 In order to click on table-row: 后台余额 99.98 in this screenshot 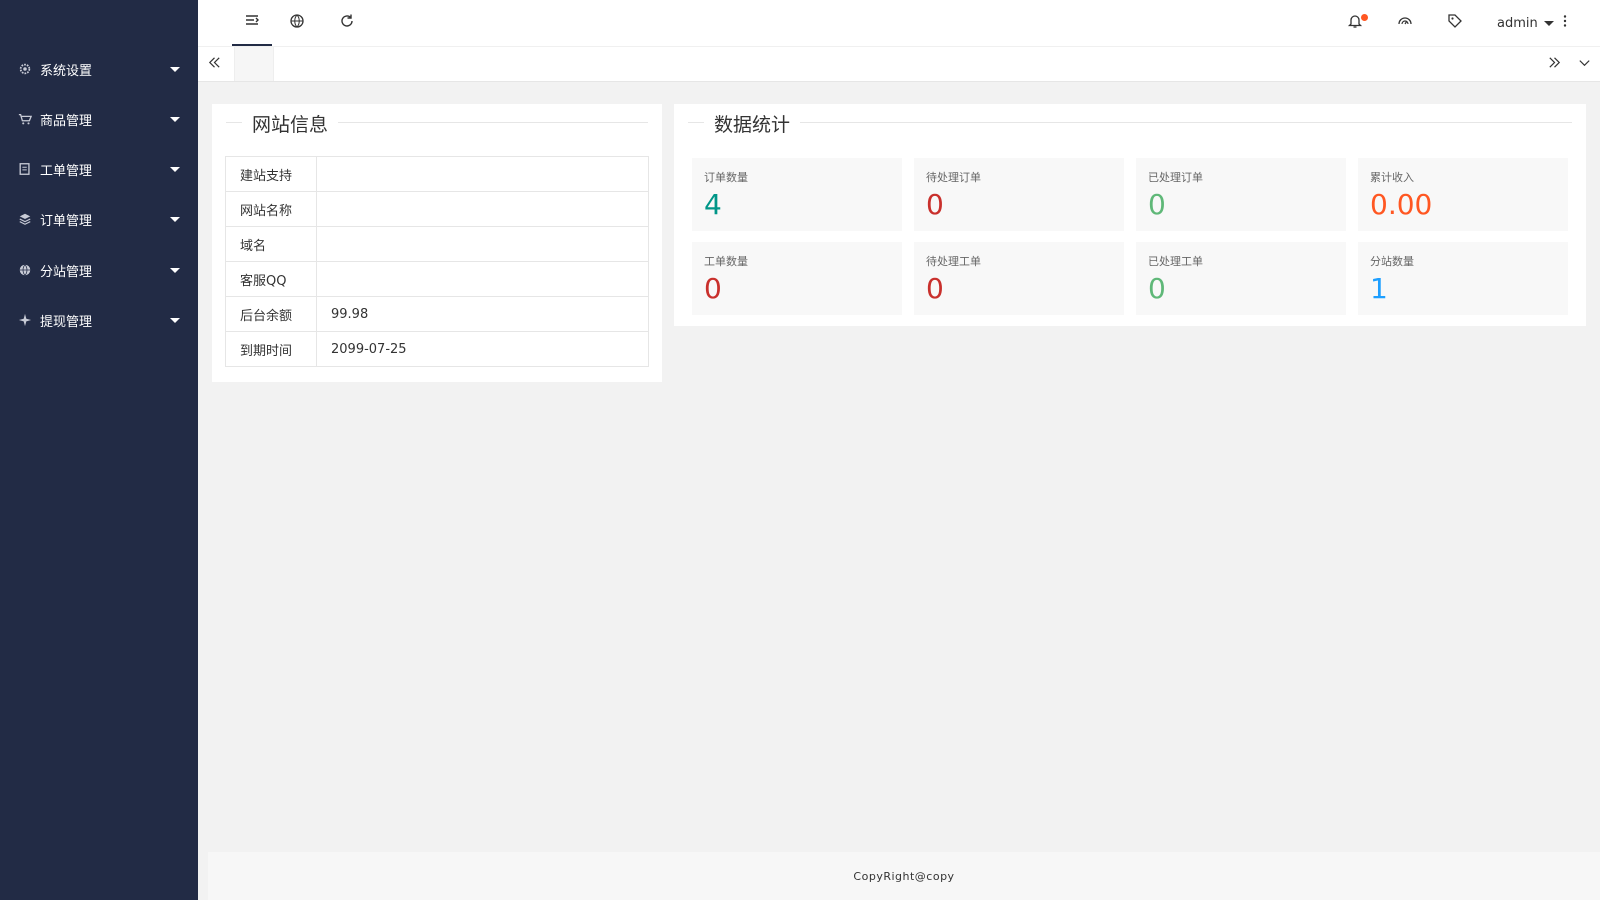, I will do `click(437, 314)`.